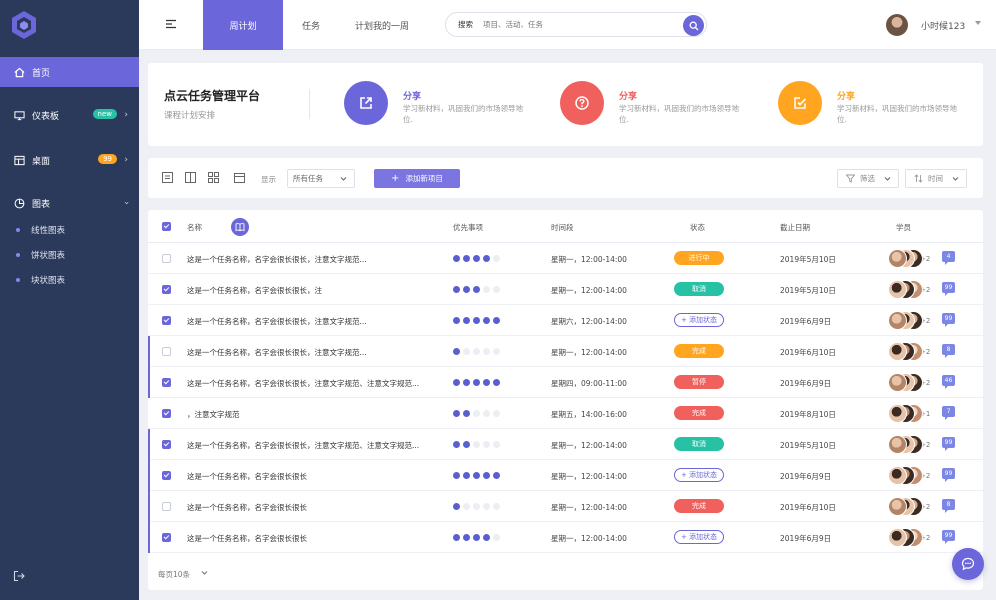 This screenshot has height=600, width=996. I want to click on sidebar-item-desktop: 桌面 99 ›, so click(69, 160).